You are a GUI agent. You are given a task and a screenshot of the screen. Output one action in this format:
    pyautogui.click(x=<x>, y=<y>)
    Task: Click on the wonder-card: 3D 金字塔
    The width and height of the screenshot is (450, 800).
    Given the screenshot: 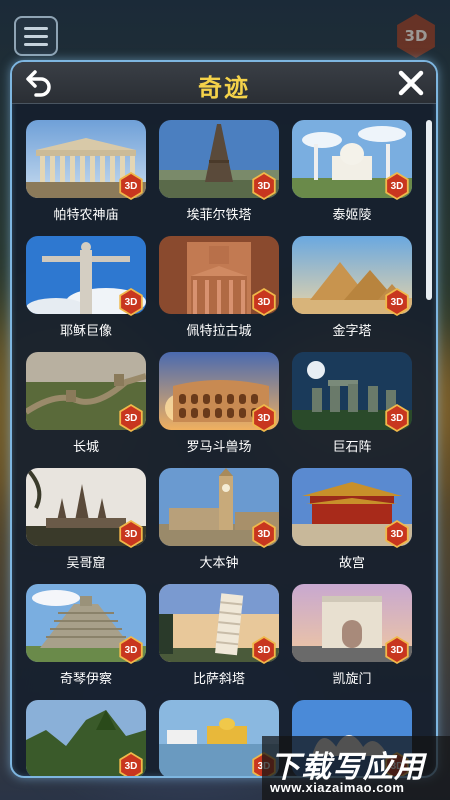 What is the action you would take?
    pyautogui.click(x=352, y=287)
    